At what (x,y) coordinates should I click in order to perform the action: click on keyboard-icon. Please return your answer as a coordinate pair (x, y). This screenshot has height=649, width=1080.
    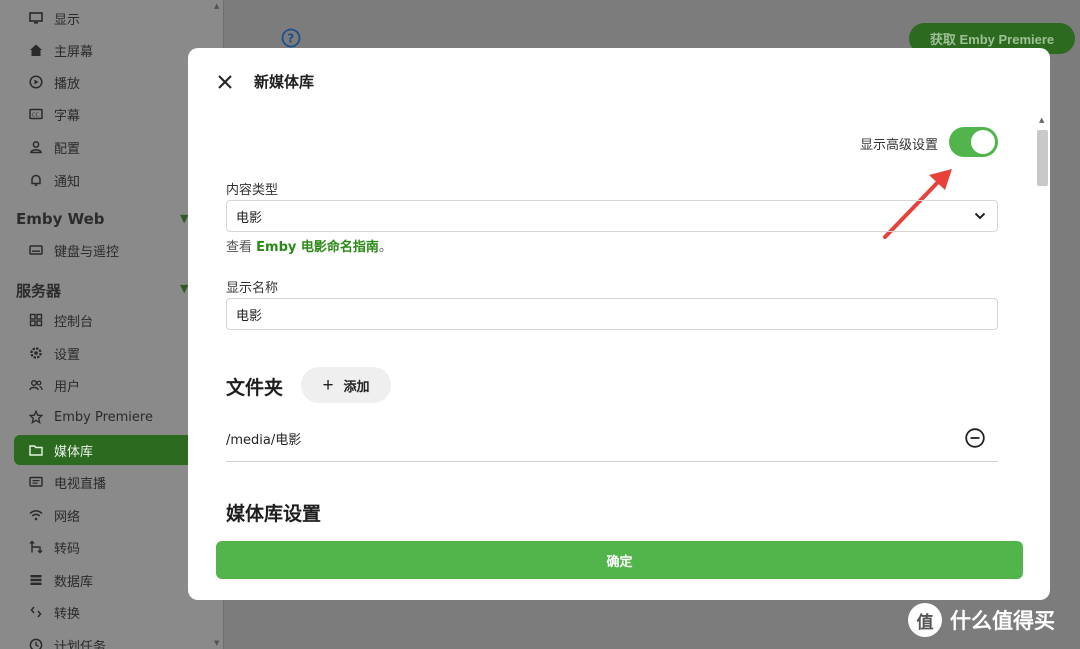
    Looking at the image, I should click on (36, 250).